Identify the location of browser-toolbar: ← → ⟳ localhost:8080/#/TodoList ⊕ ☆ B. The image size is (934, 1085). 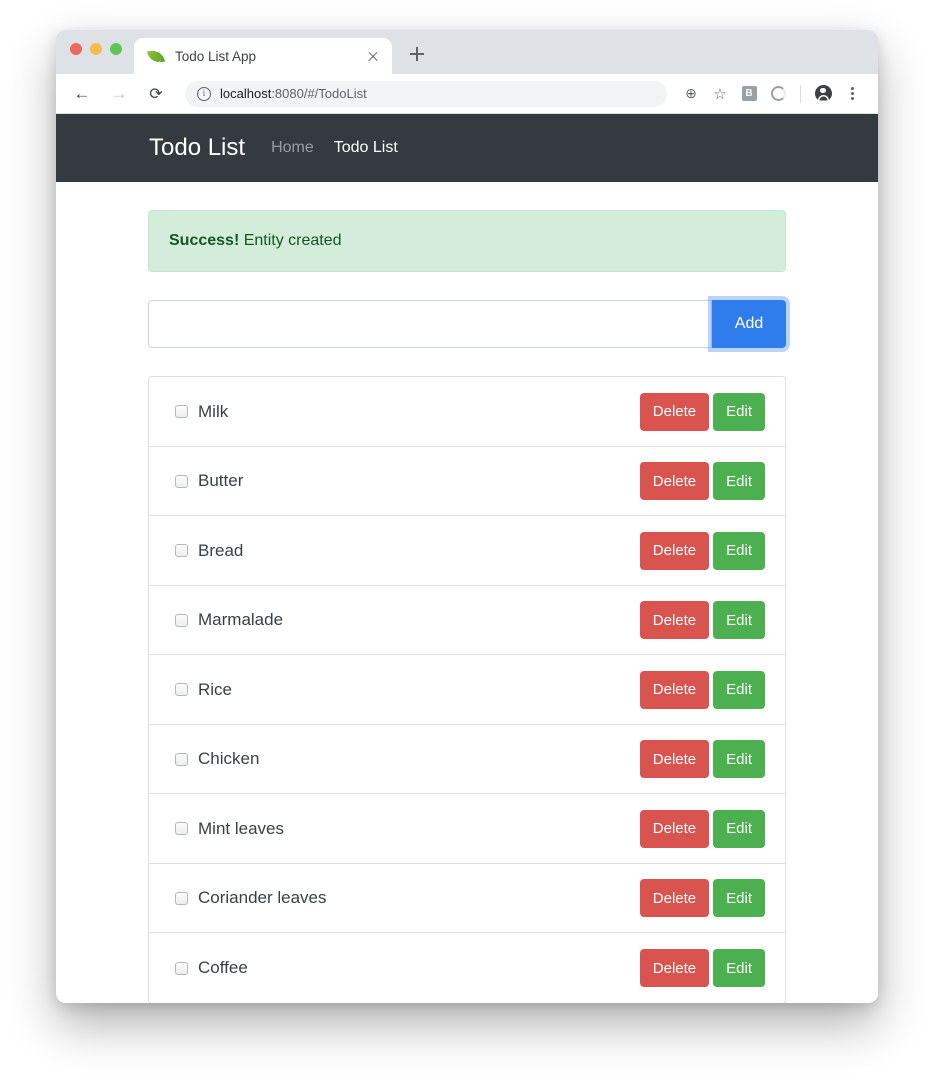
(467, 94).